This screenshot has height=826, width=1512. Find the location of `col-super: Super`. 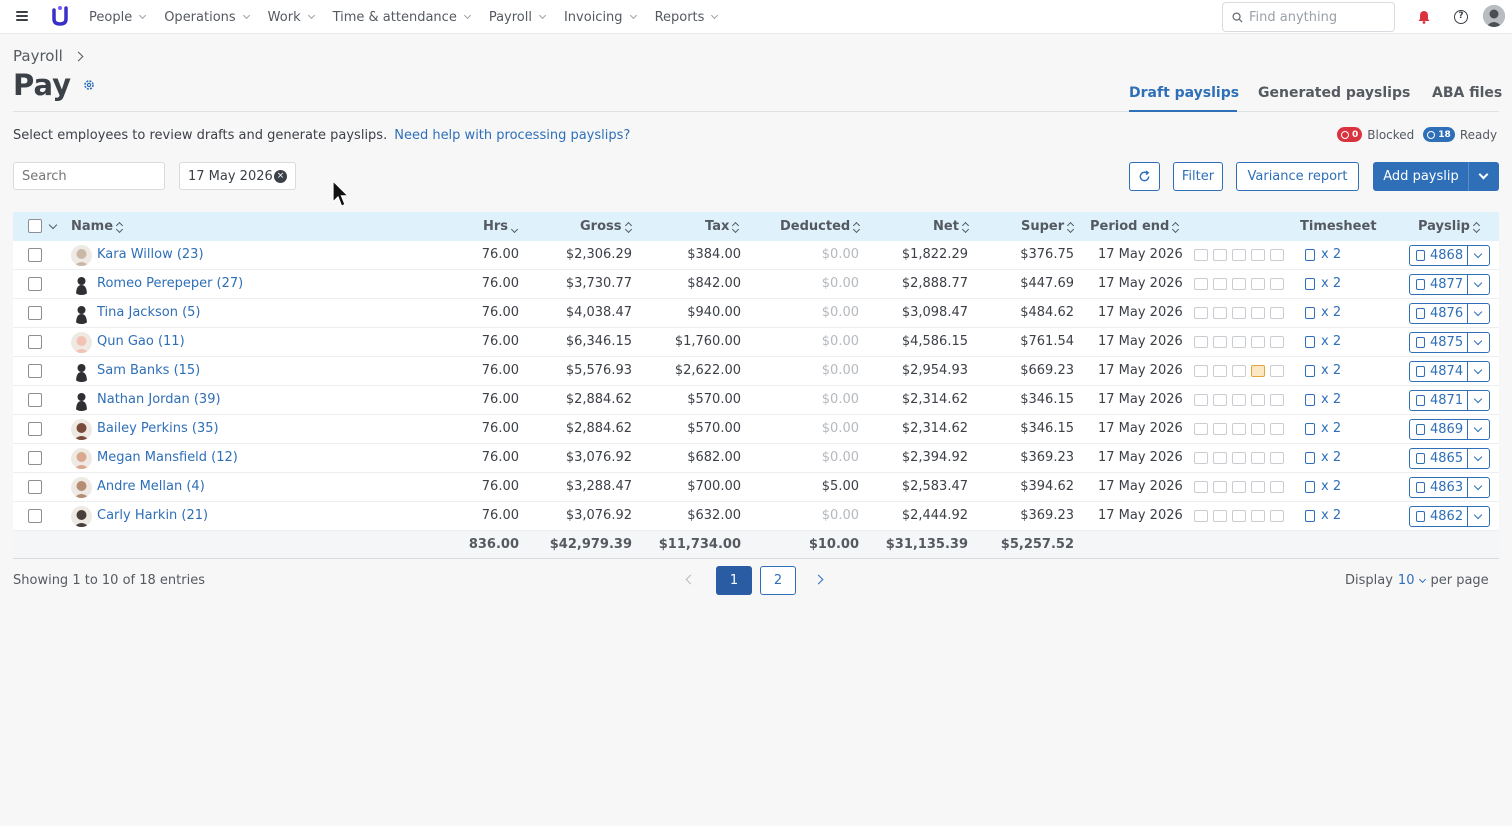

col-super: Super is located at coordinates (1047, 226).